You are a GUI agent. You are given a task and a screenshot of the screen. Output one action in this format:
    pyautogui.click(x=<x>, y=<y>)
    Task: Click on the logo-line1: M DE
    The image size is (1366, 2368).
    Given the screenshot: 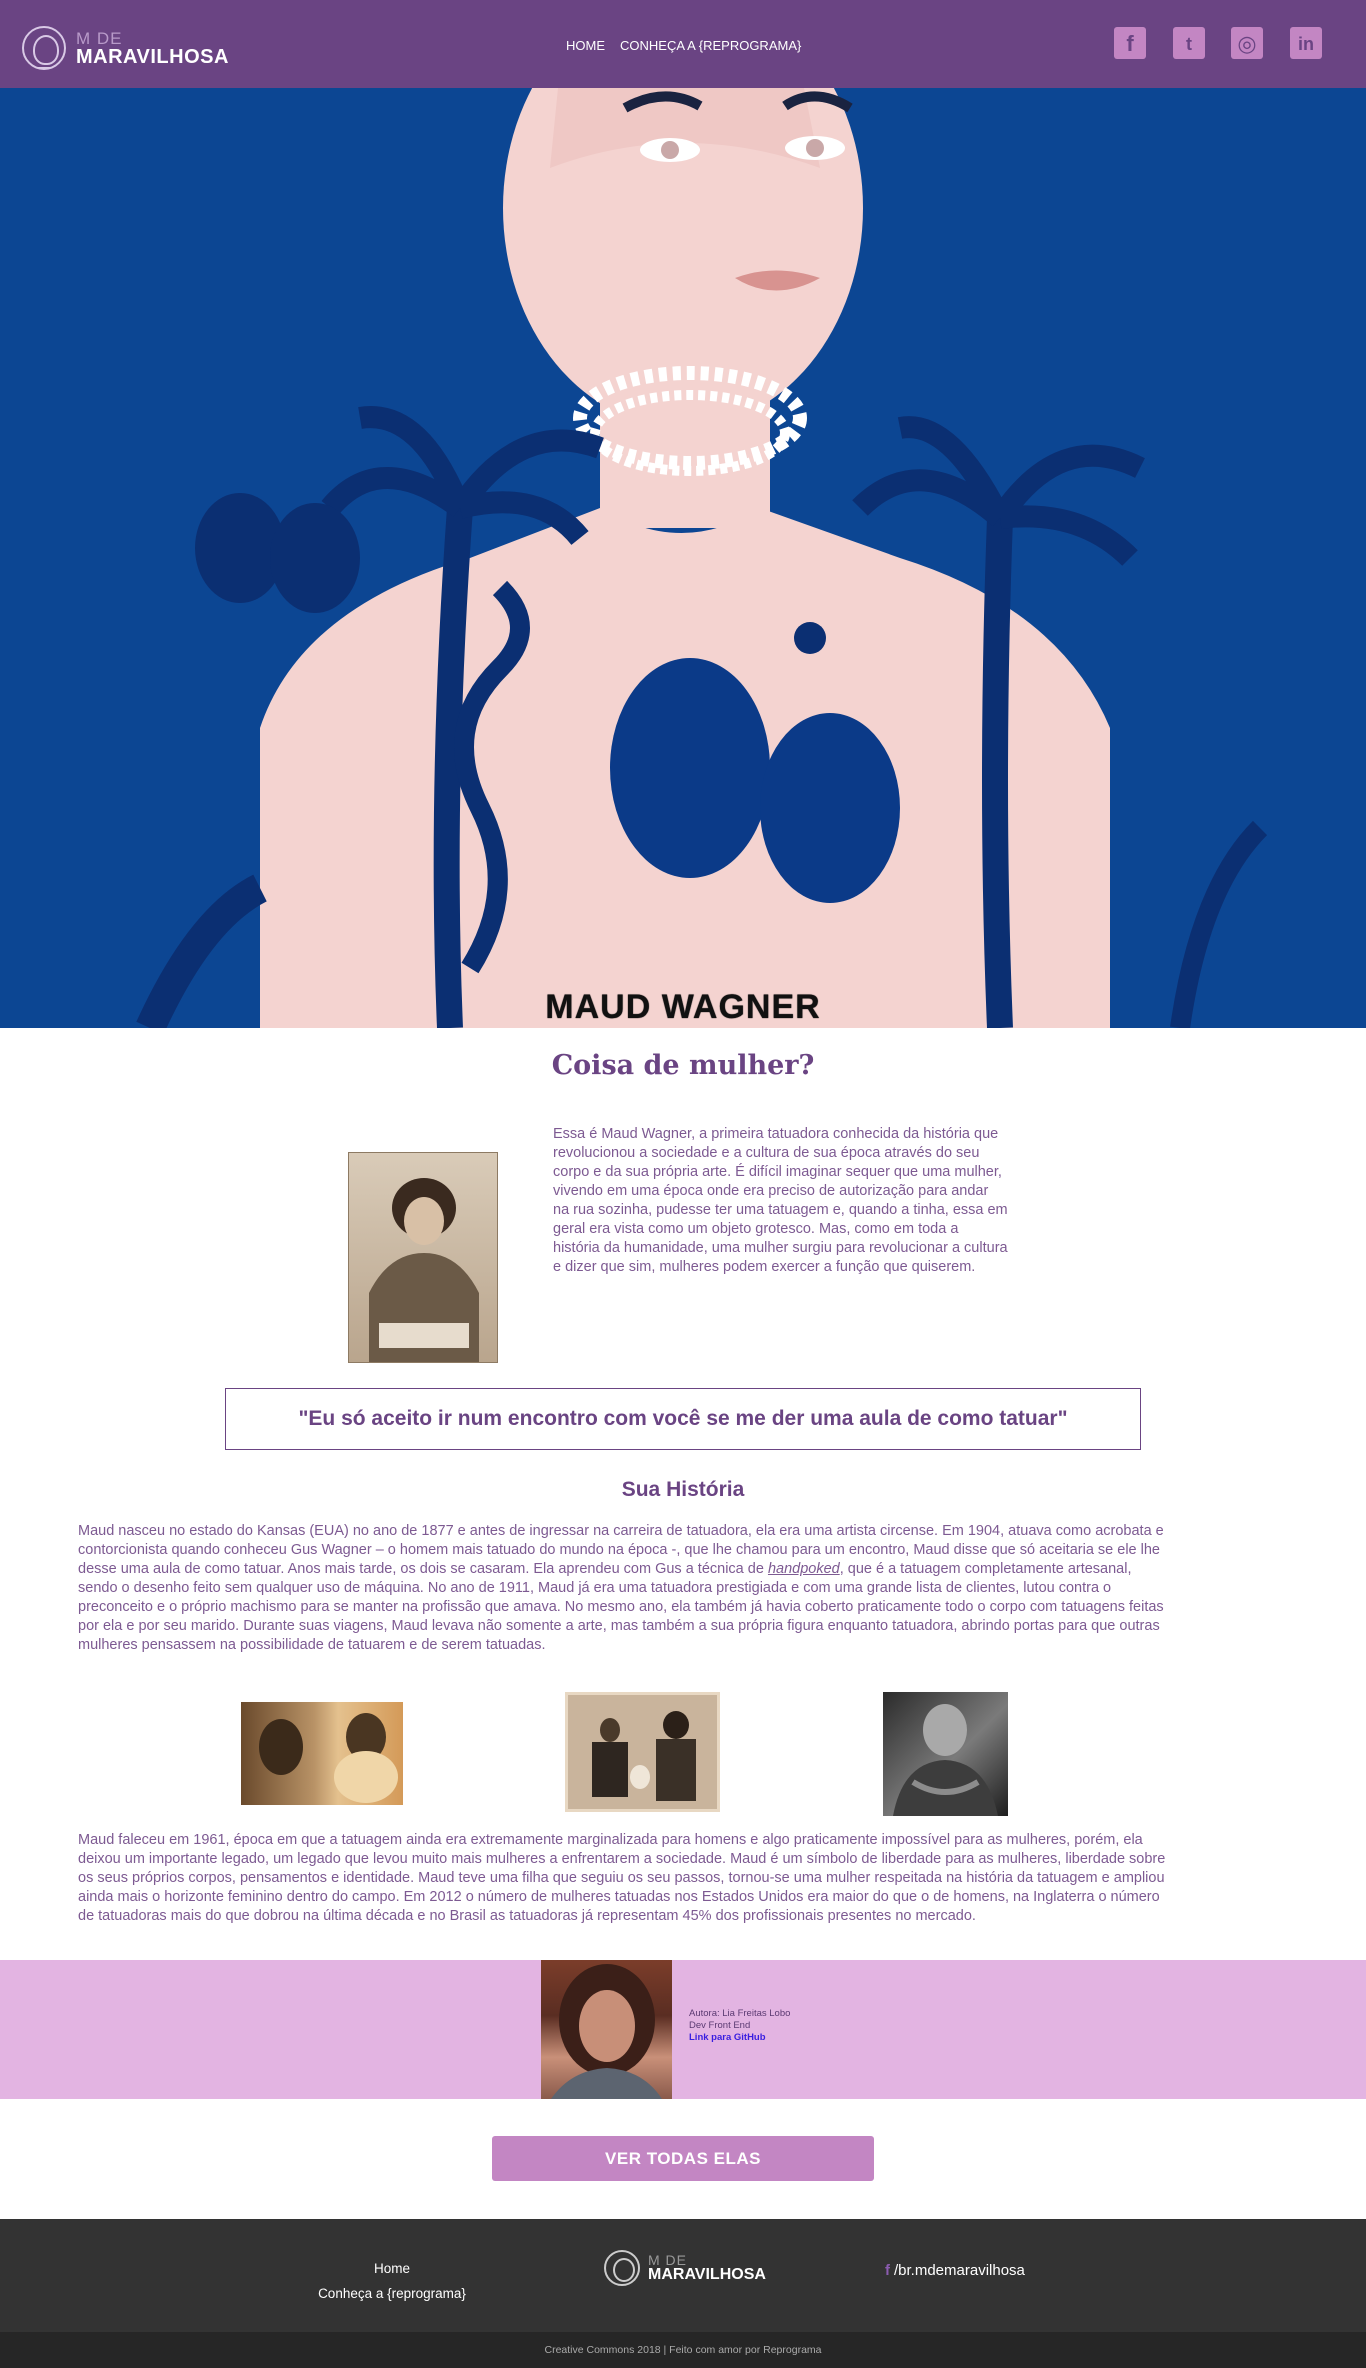 What is the action you would take?
    pyautogui.click(x=99, y=38)
    